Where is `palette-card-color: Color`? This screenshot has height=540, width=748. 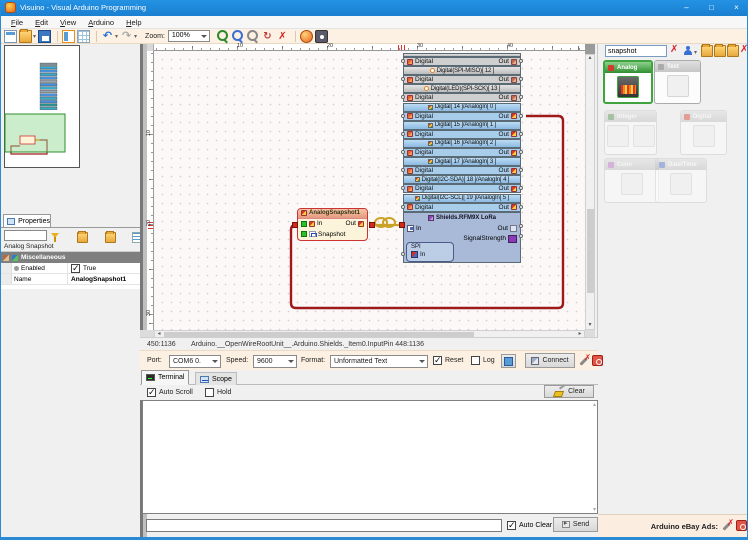
palette-card-color: Color is located at coordinates (631, 180).